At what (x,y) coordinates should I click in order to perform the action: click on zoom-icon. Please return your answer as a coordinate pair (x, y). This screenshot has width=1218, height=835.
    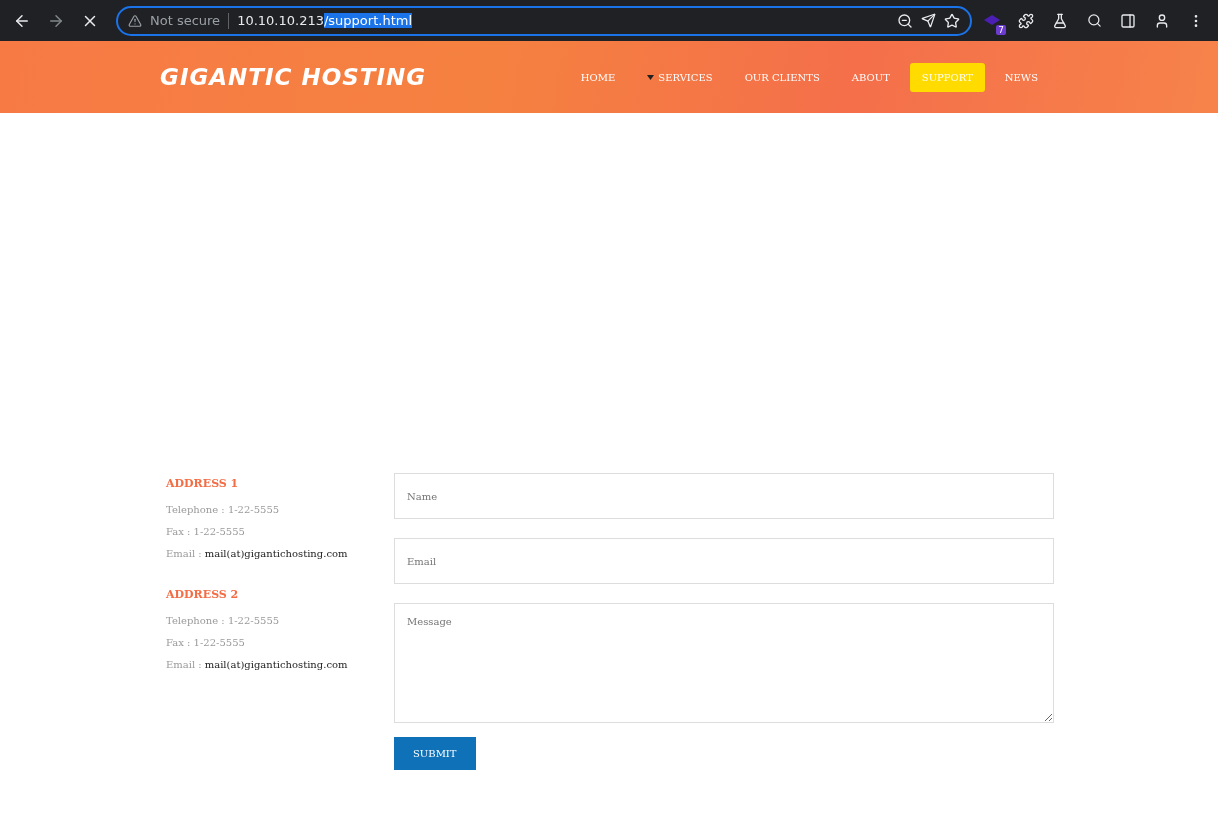
    Looking at the image, I should click on (905, 20).